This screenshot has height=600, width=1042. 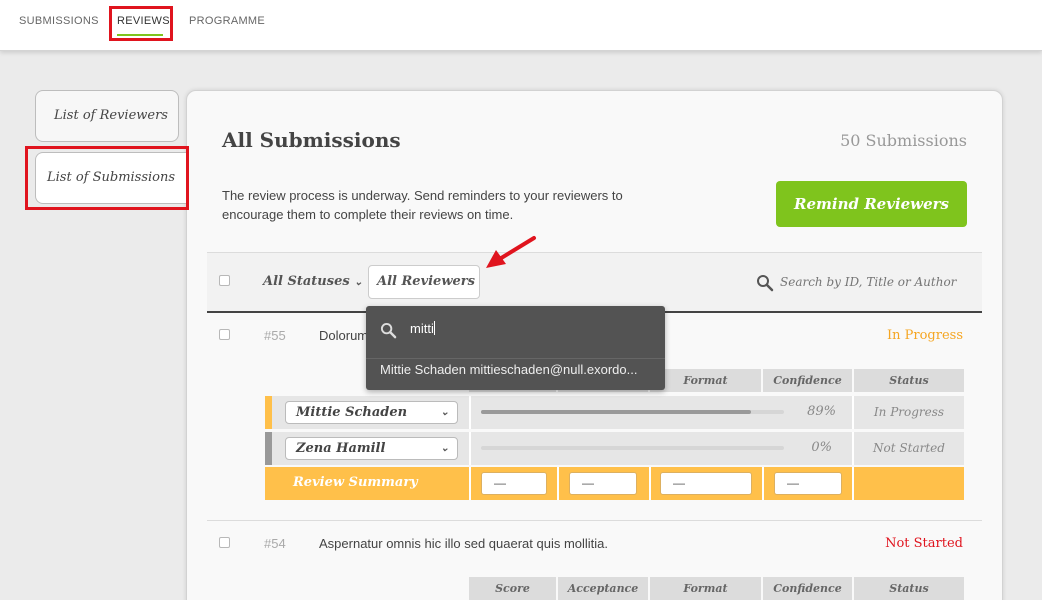 What do you see at coordinates (512, 588) in the screenshot?
I see `column-header-score: Score` at bounding box center [512, 588].